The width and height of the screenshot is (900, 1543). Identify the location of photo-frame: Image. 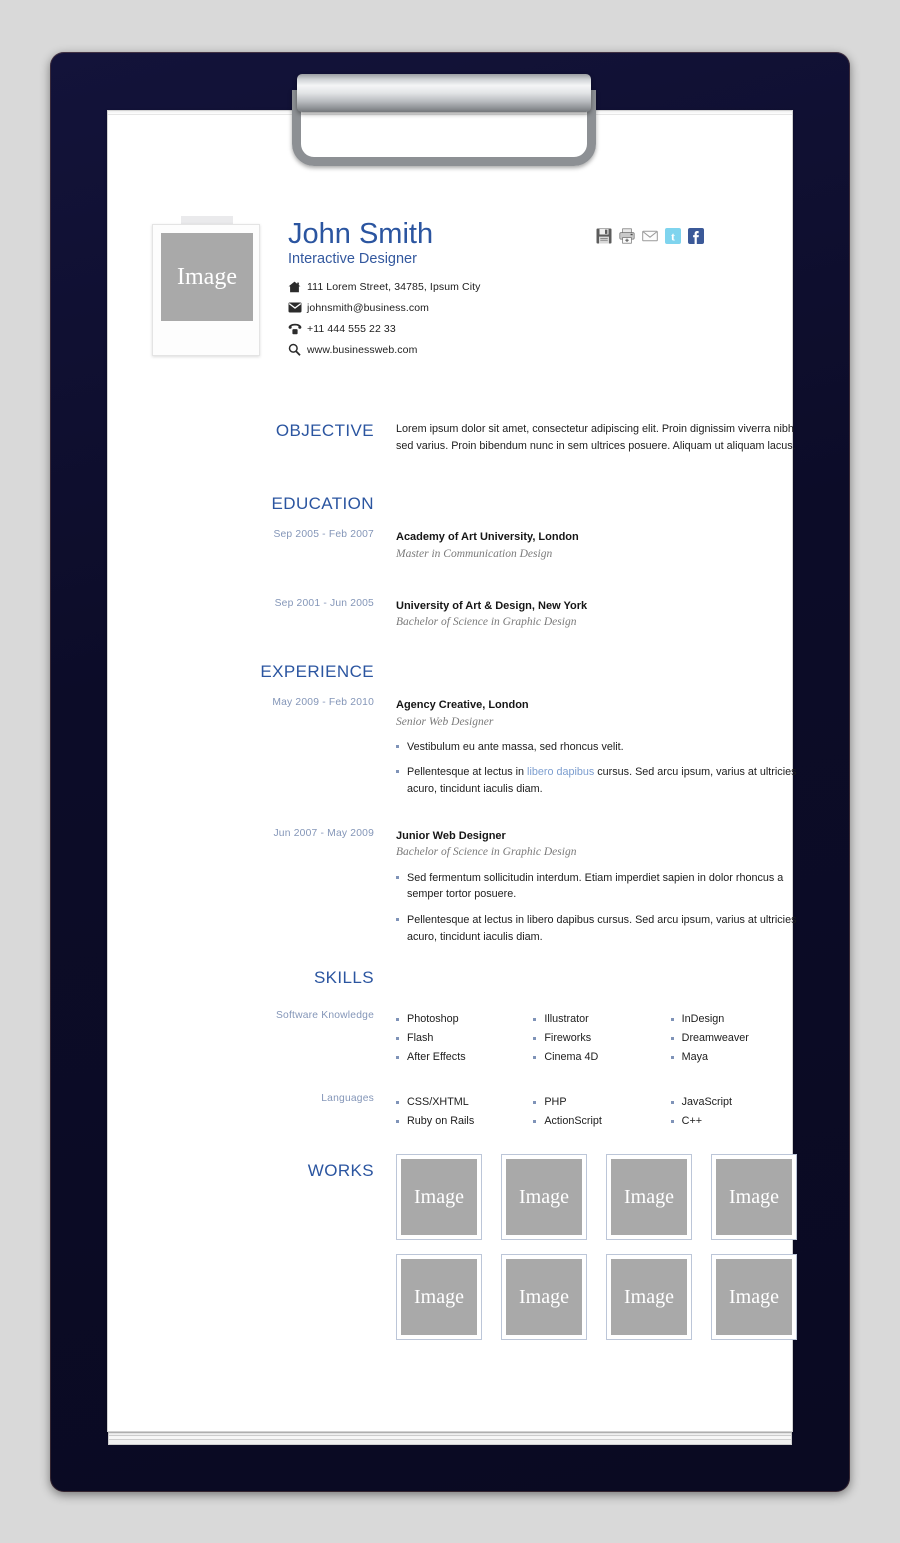
(206, 290).